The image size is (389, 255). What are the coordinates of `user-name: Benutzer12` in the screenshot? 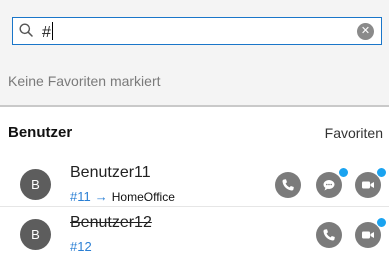 It's located at (111, 222).